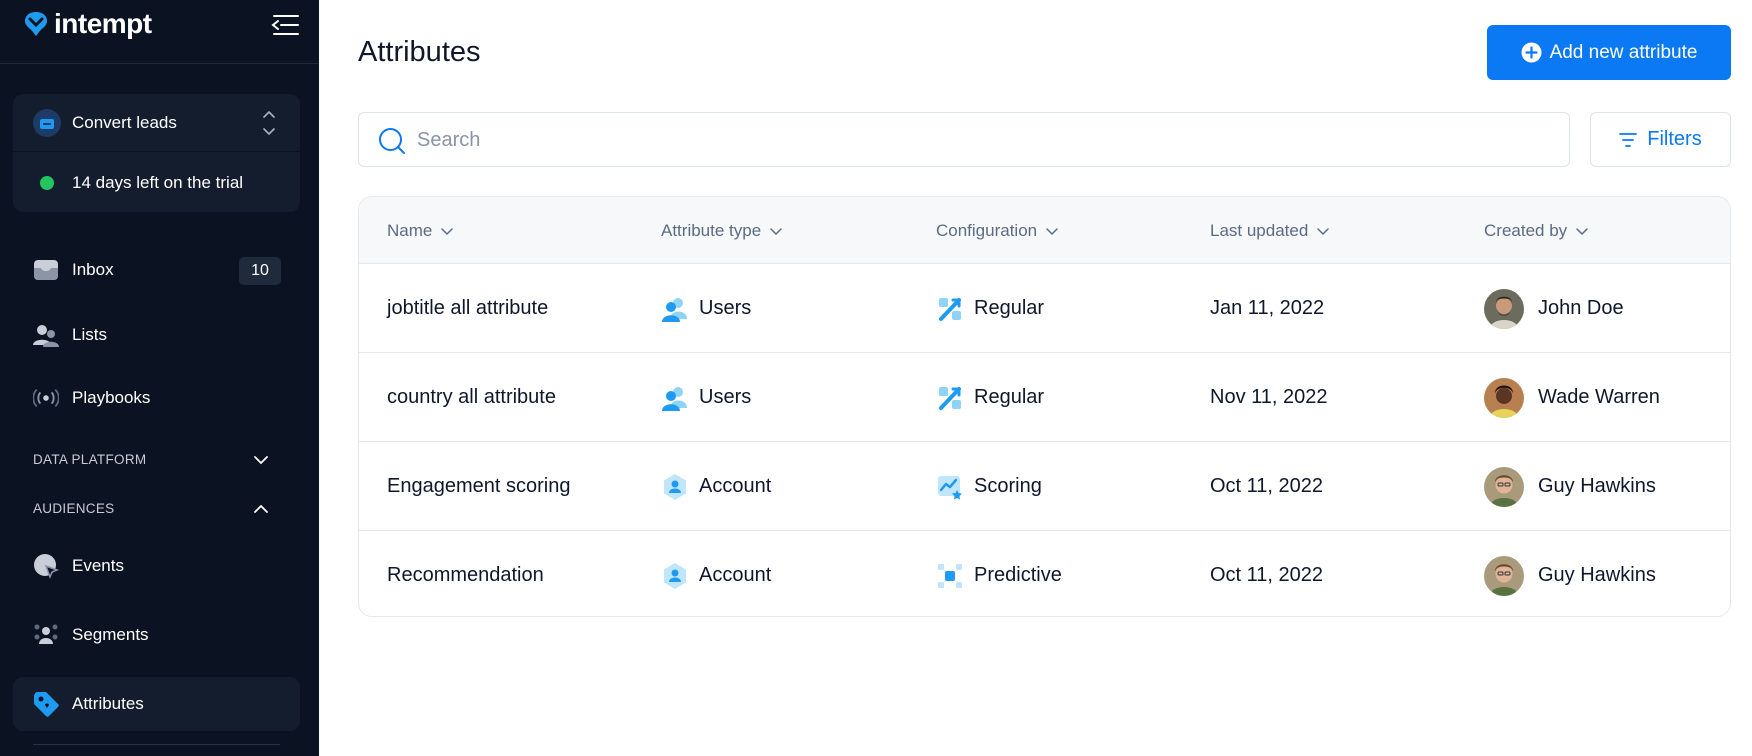 This screenshot has width=1752, height=756. Describe the element at coordinates (159, 32) in the screenshot. I see `sidebar-header: intempt` at that location.